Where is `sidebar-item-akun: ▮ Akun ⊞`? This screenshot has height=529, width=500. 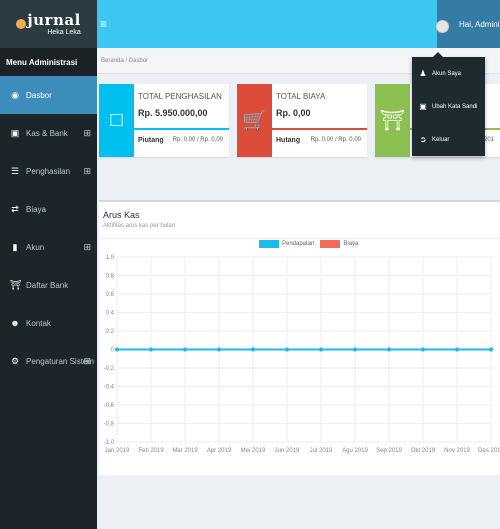 sidebar-item-akun: ▮ Akun ⊞ is located at coordinates (48, 247).